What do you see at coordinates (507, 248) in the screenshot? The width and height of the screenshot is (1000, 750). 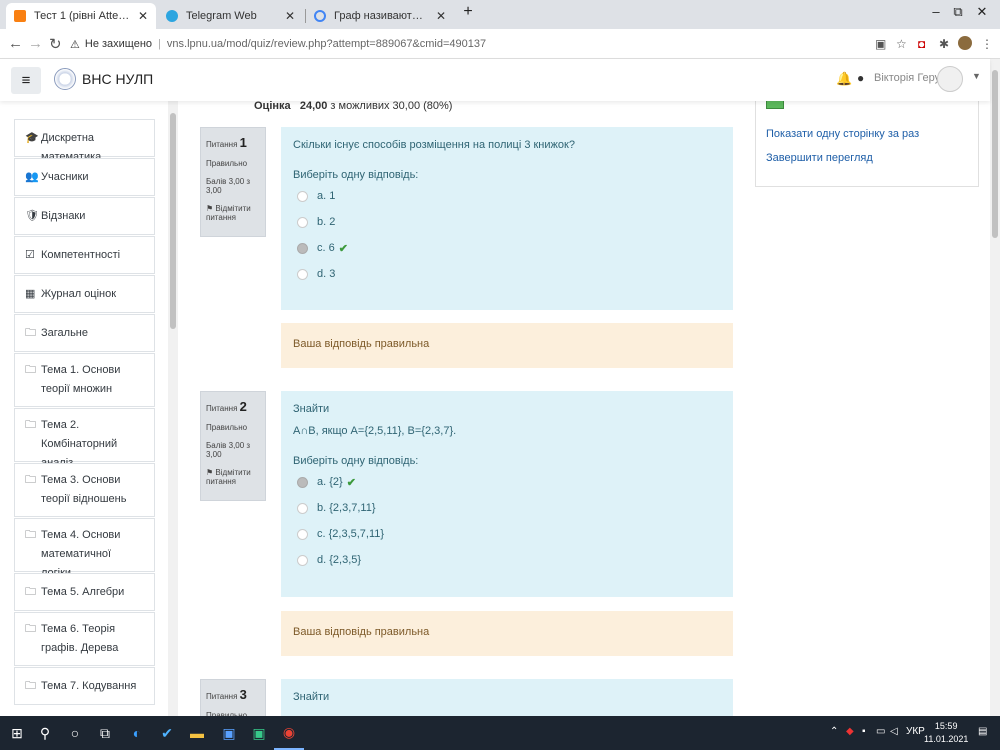 I see `answer-option: c. 6 ✔` at bounding box center [507, 248].